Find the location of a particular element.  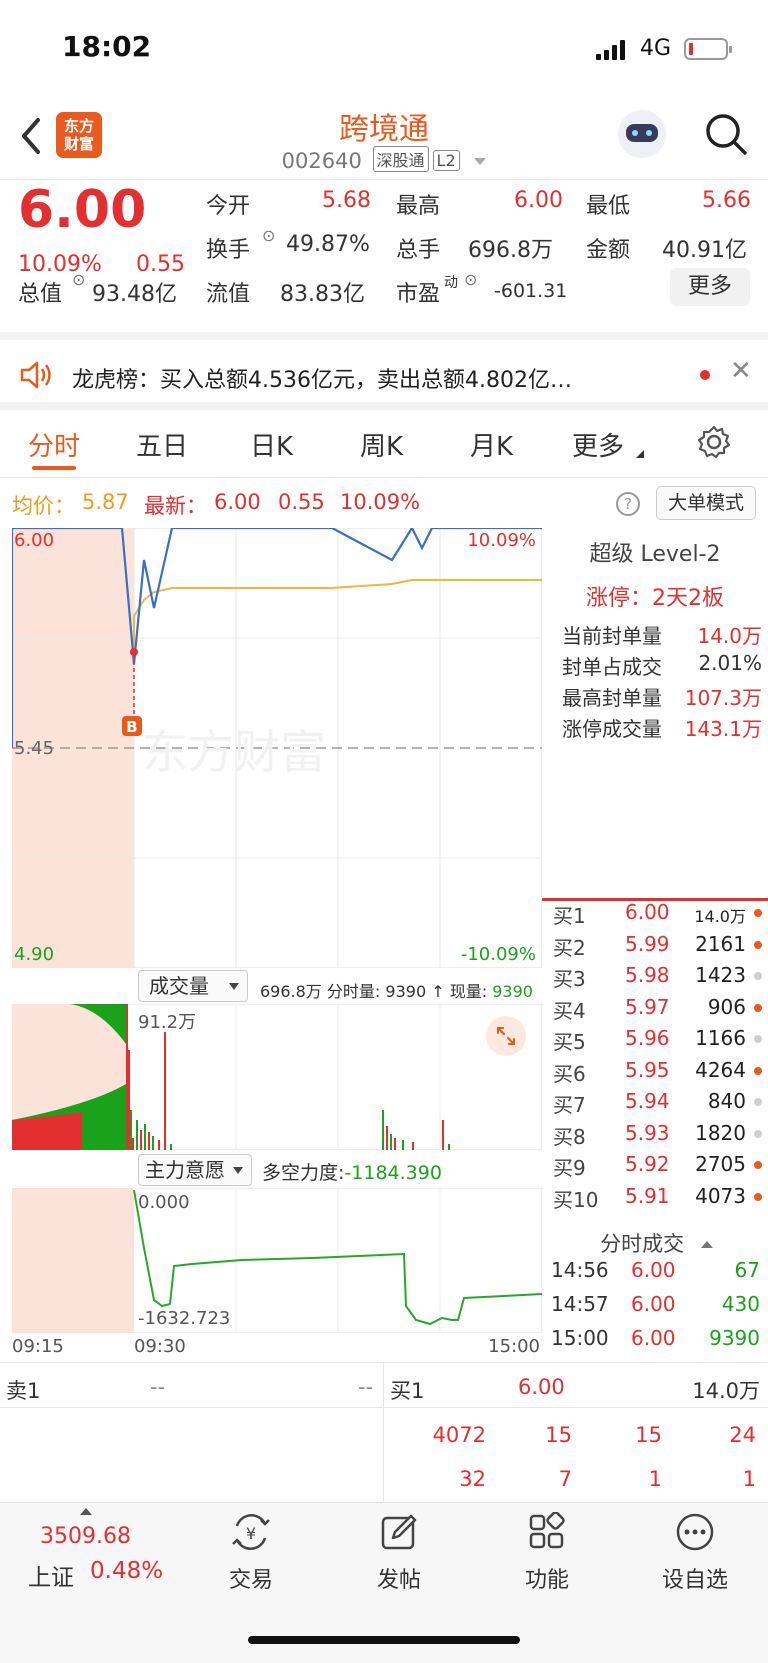

orderbook-row: 买9 5.92 2705 is located at coordinates (656, 1167).